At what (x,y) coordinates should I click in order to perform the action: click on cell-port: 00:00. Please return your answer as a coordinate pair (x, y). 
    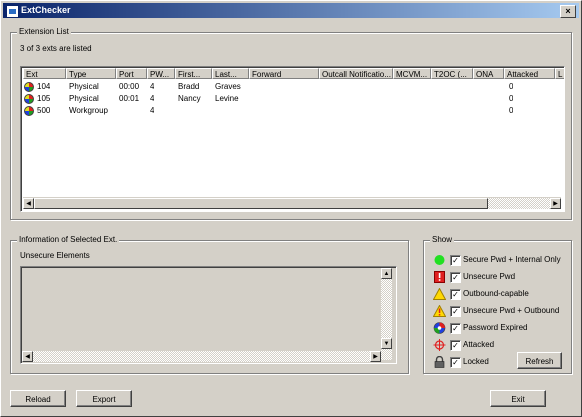
    Looking at the image, I should click on (129, 86).